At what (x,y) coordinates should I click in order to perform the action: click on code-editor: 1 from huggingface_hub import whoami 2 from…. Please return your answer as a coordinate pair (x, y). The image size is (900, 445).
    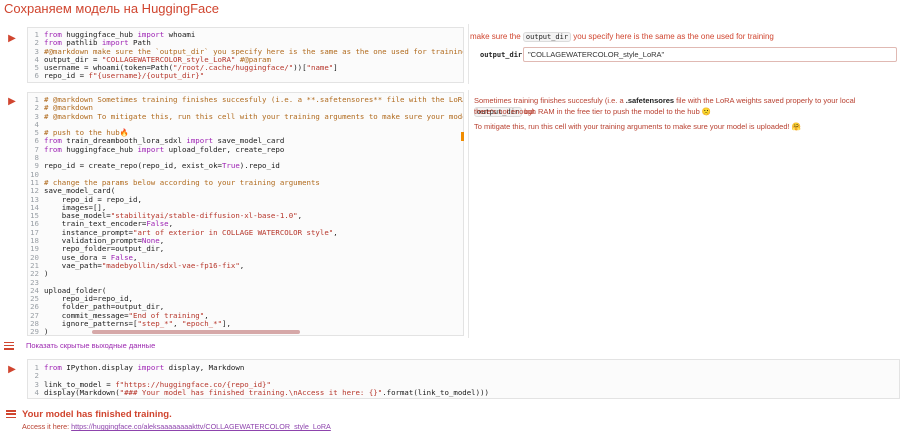
    Looking at the image, I should click on (245, 55).